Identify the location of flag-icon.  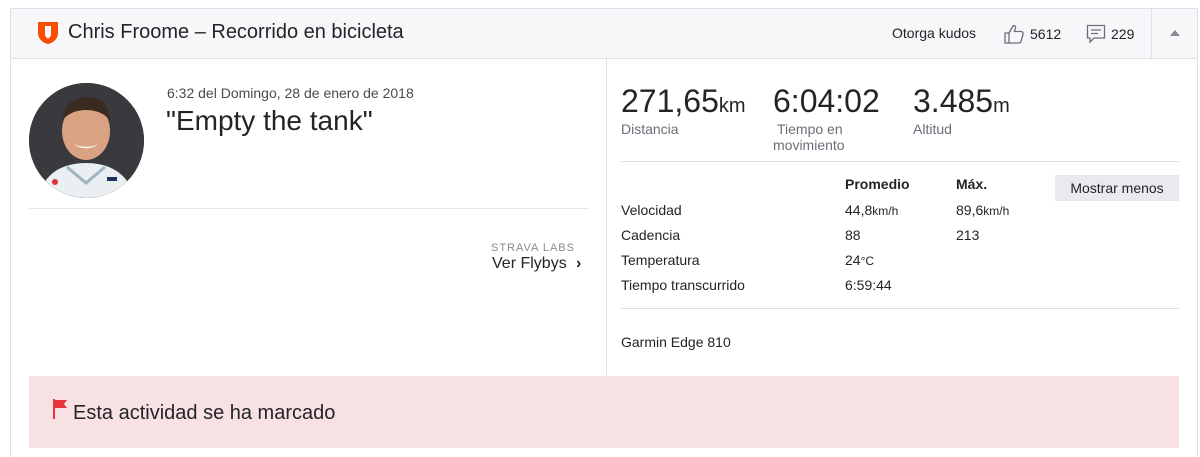
(60, 409).